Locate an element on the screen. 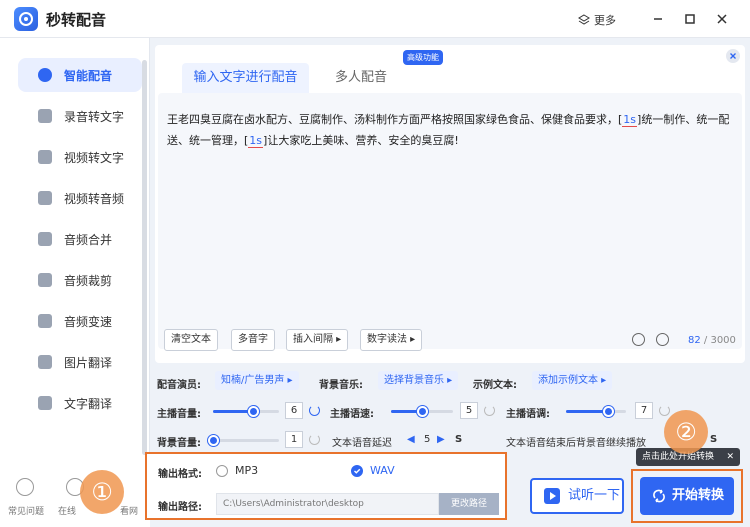 This screenshot has height=527, width=750. speed-slider is located at coordinates (422, 411).